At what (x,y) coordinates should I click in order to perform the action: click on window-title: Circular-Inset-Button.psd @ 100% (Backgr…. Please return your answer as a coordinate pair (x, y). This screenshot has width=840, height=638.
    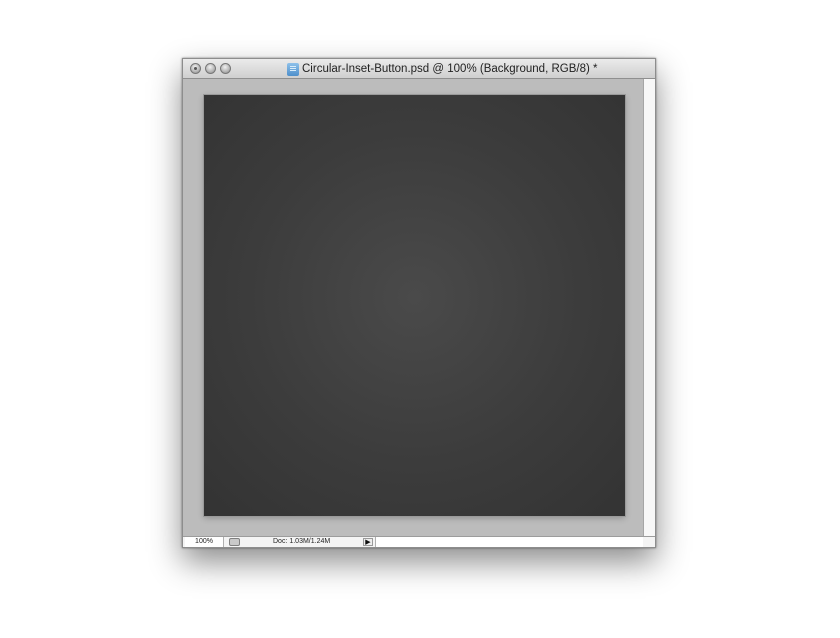
    Looking at the image, I should click on (450, 69).